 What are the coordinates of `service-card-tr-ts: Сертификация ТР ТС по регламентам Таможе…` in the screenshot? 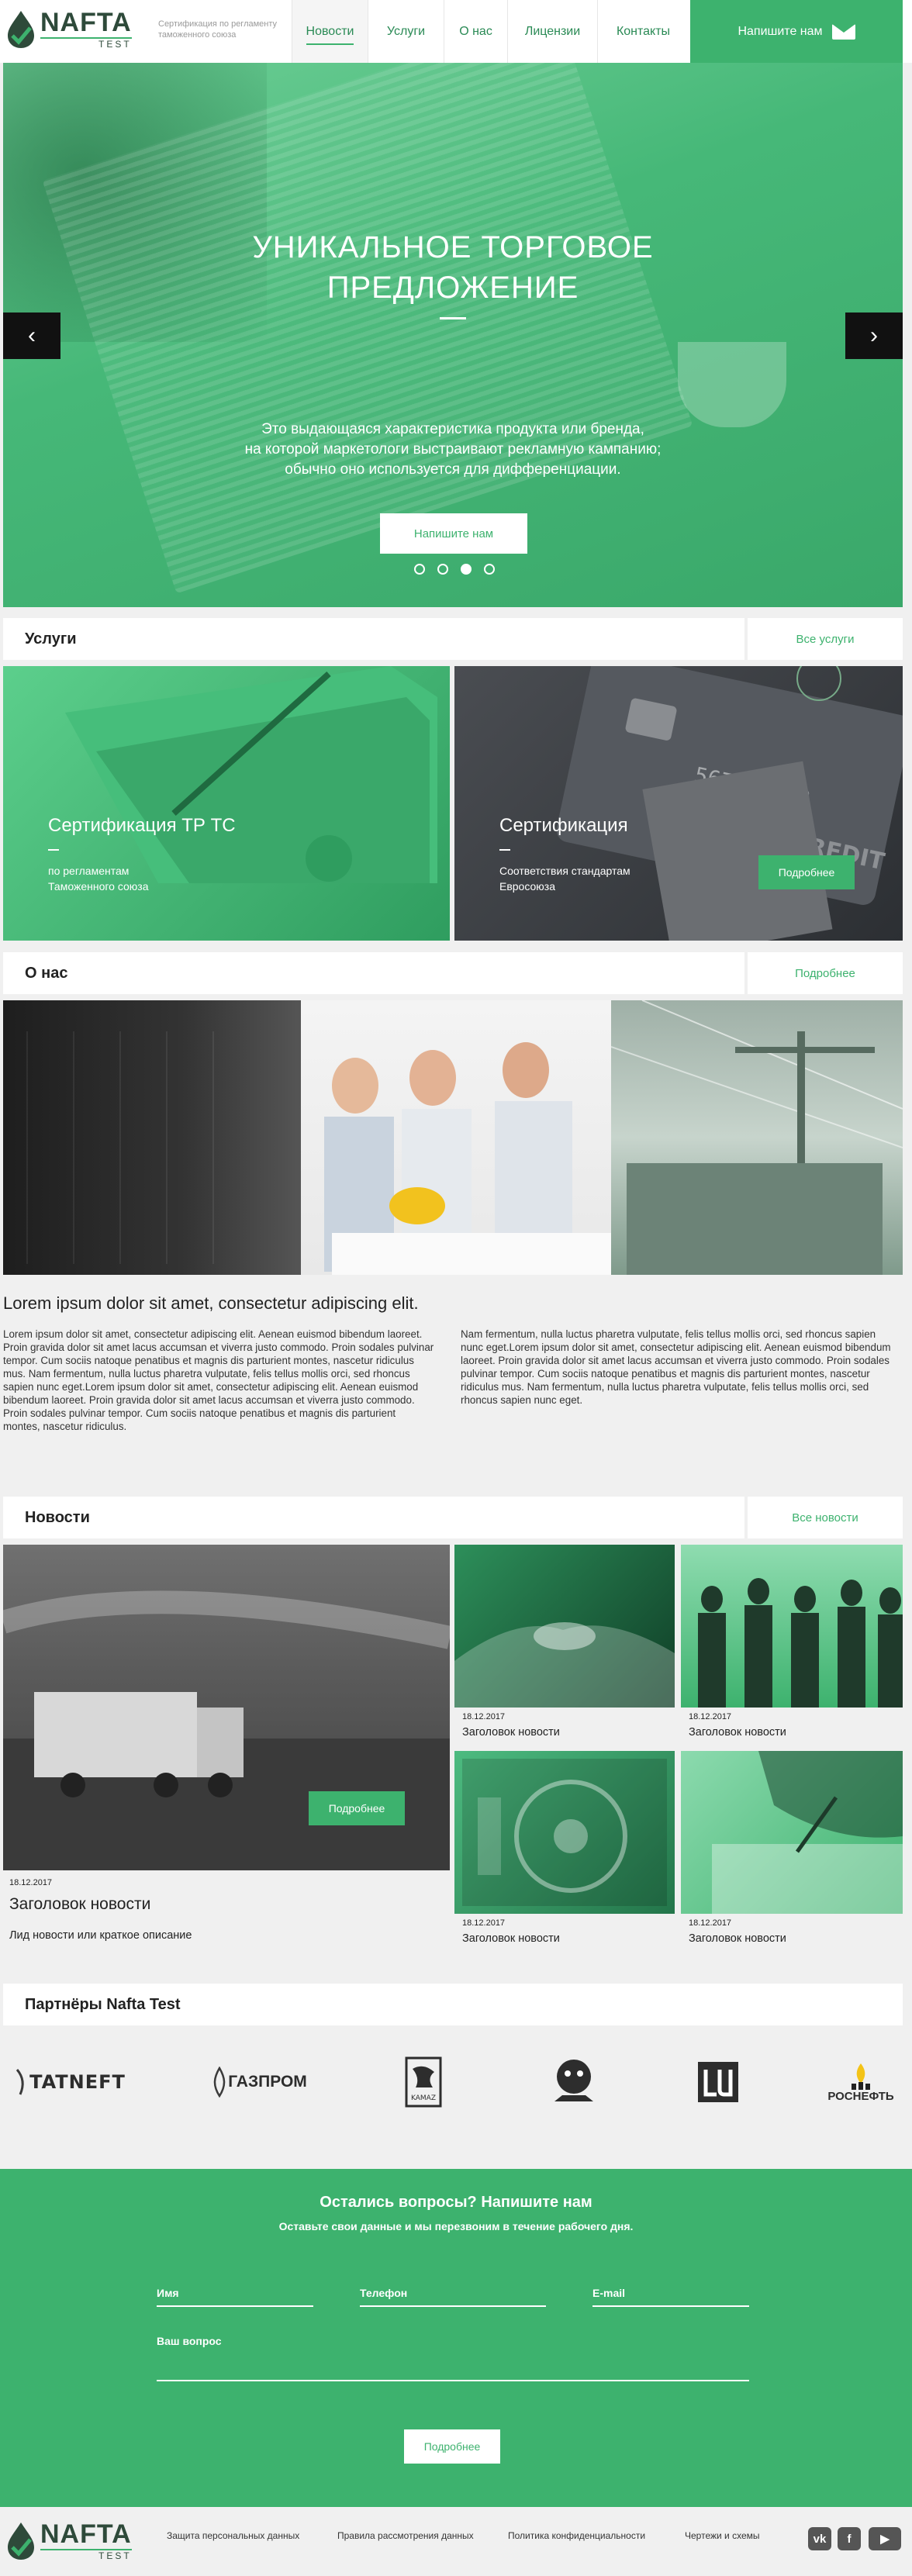 It's located at (226, 804).